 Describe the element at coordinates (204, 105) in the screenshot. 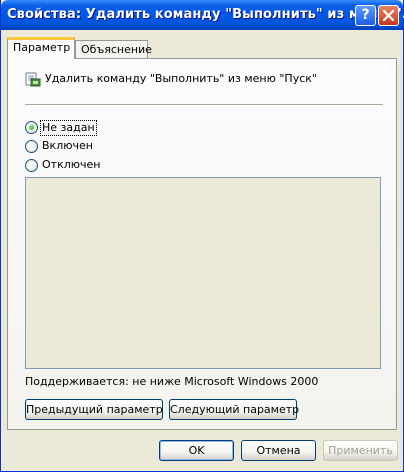

I see `separator` at that location.